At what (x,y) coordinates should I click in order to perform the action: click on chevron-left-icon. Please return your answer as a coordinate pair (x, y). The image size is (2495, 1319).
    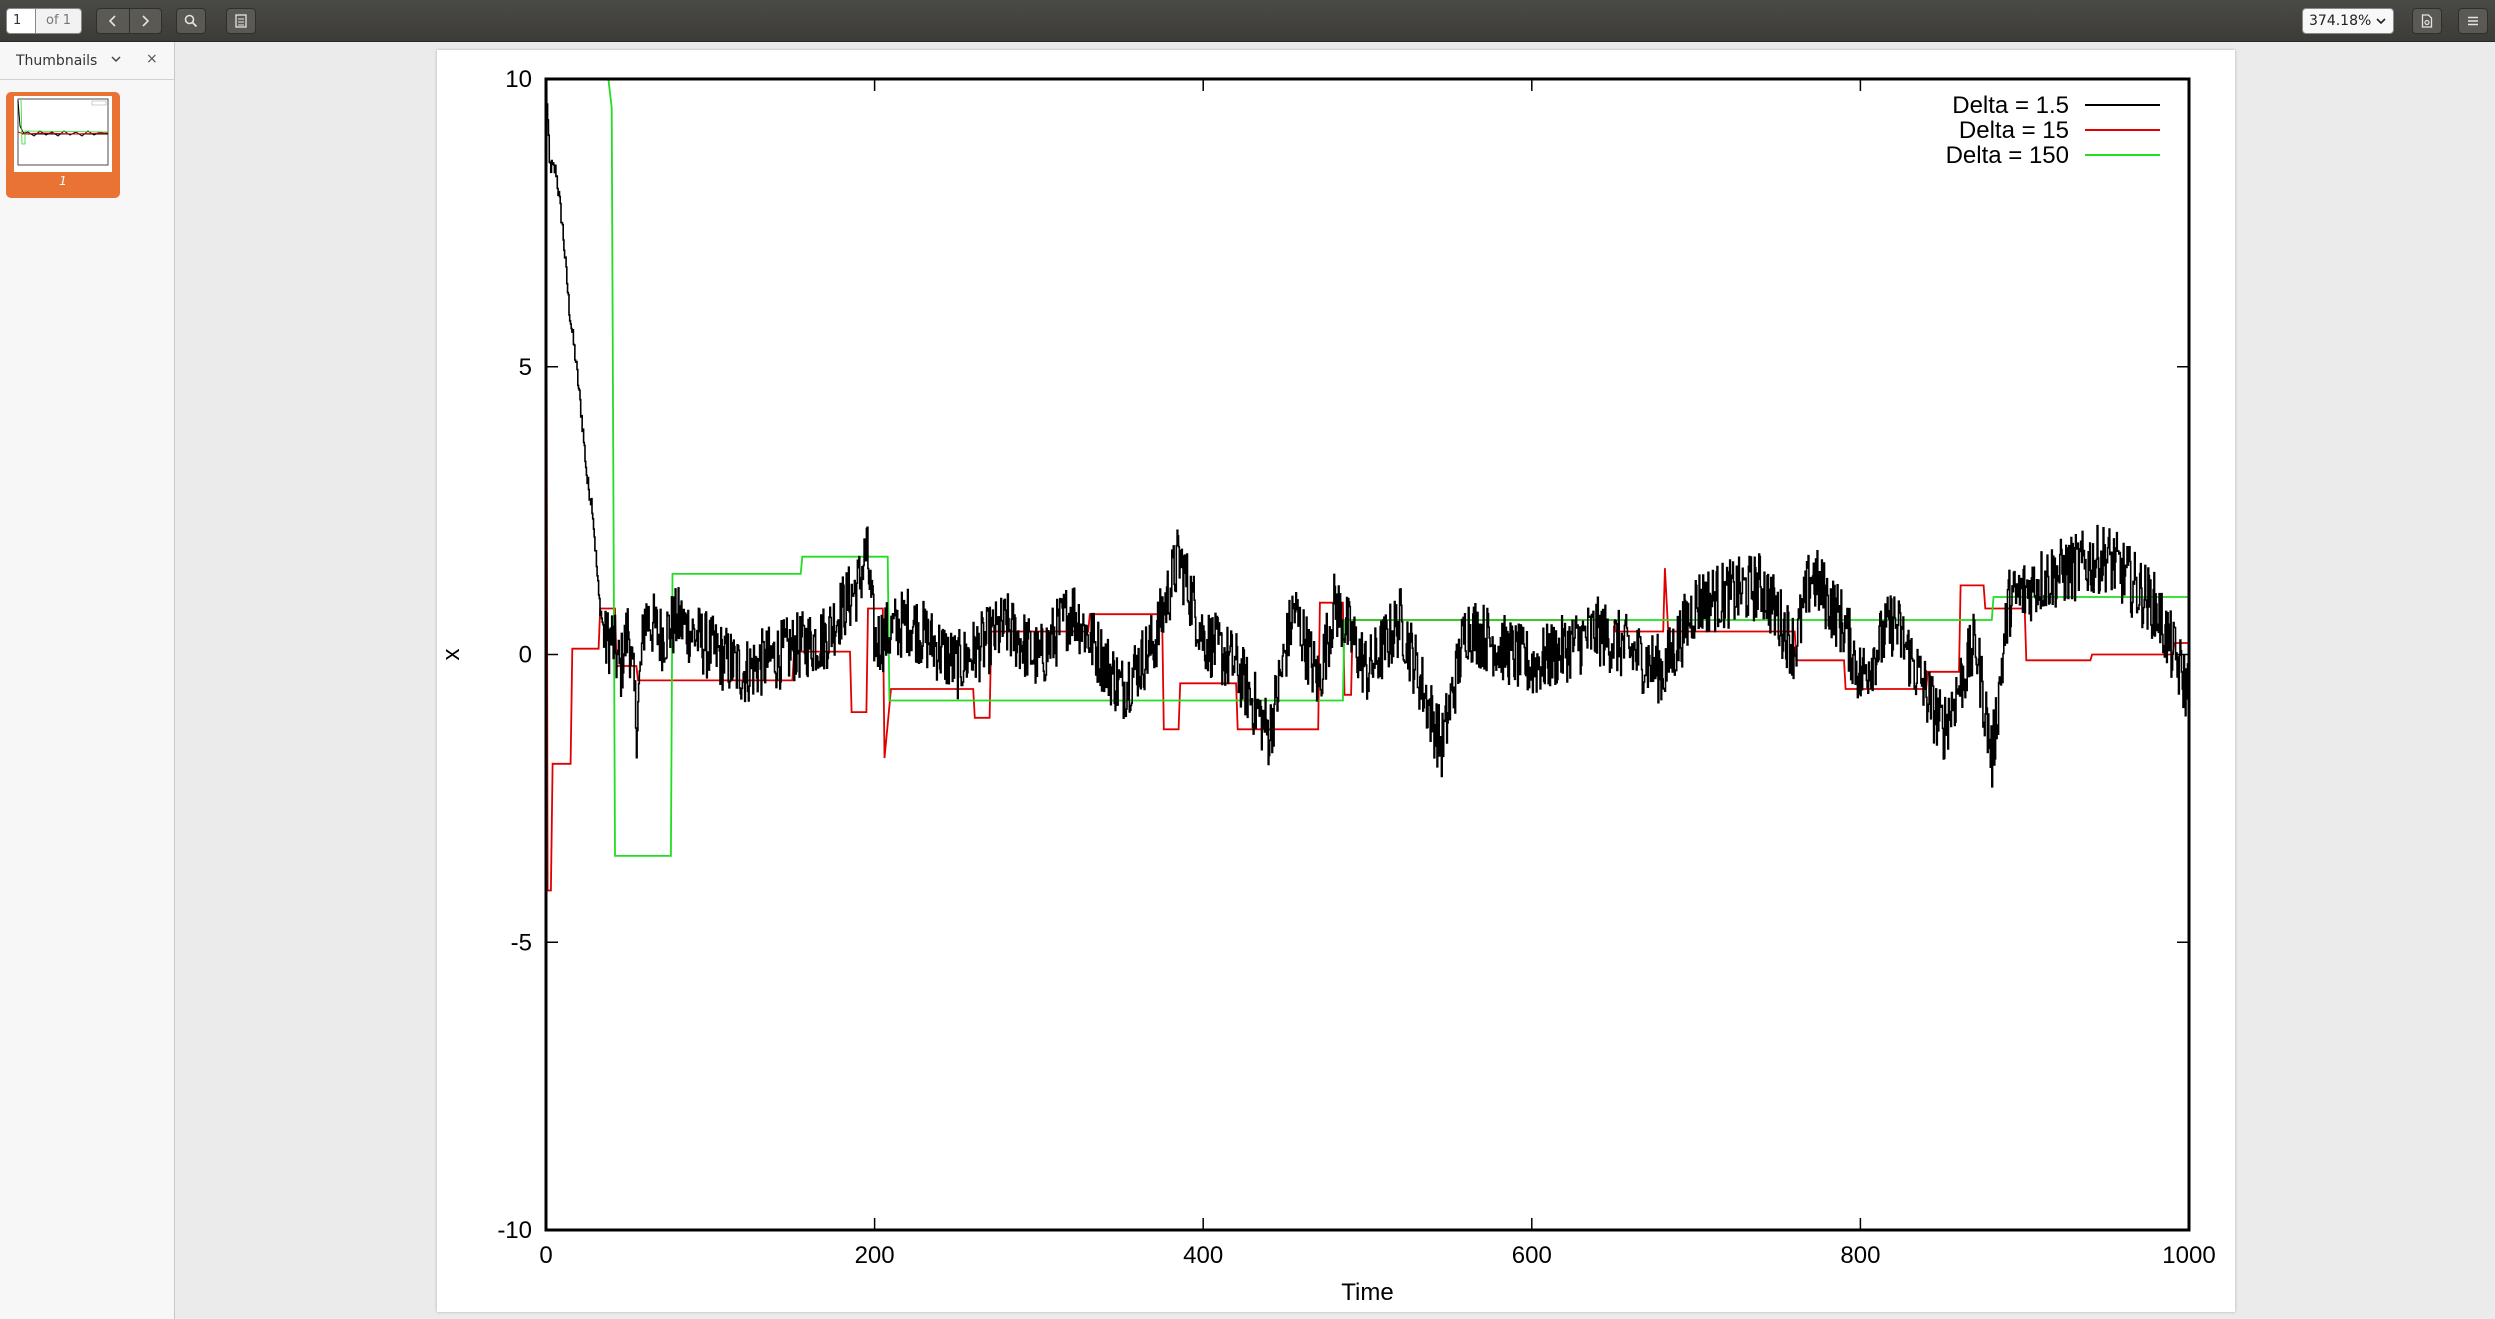
    Looking at the image, I should click on (112, 21).